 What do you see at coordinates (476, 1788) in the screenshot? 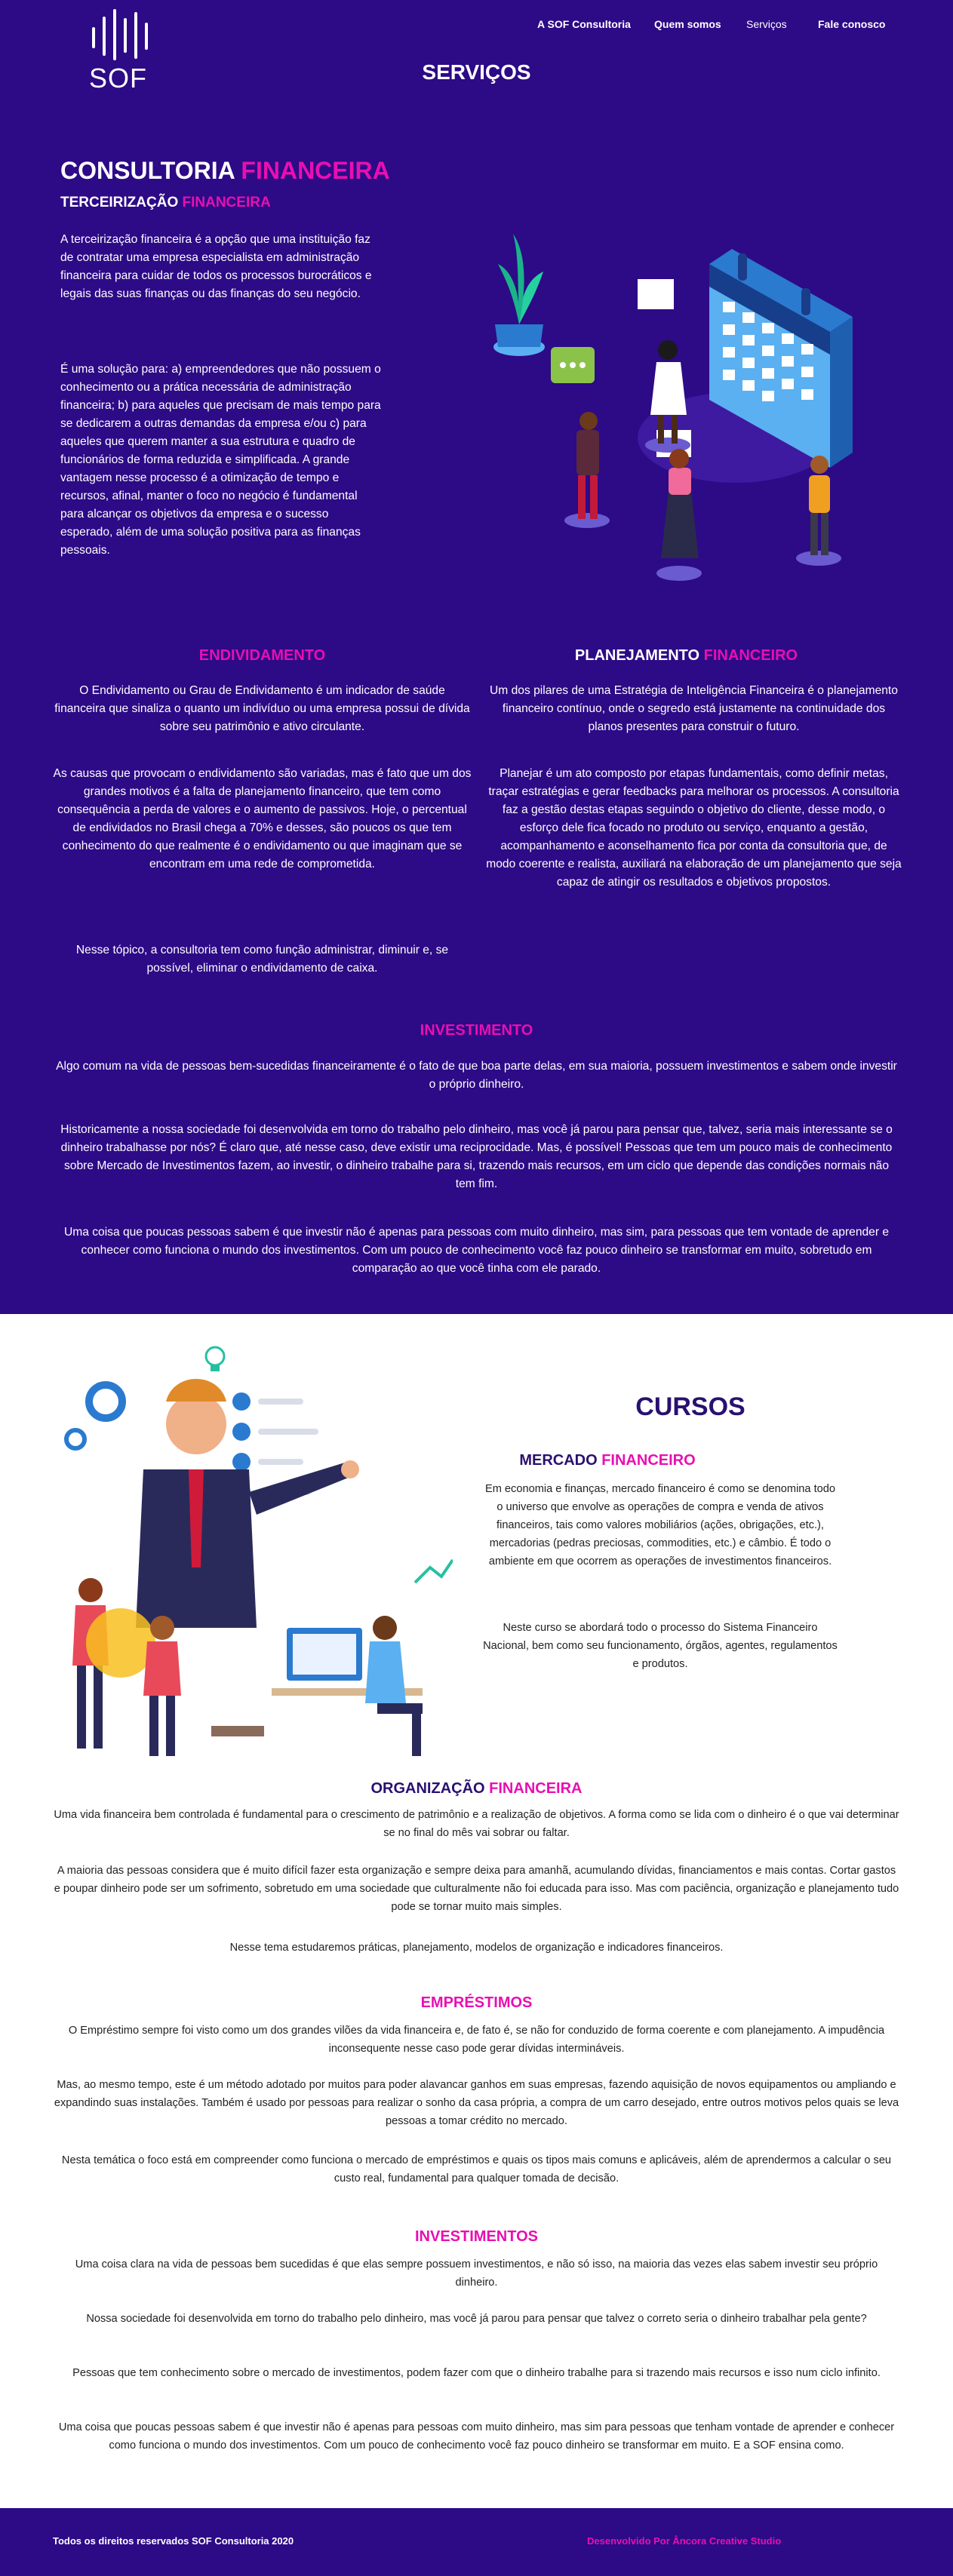
I see `organizacao-financeira-title: ORGANIZAÇÃO FINANCEIRA` at bounding box center [476, 1788].